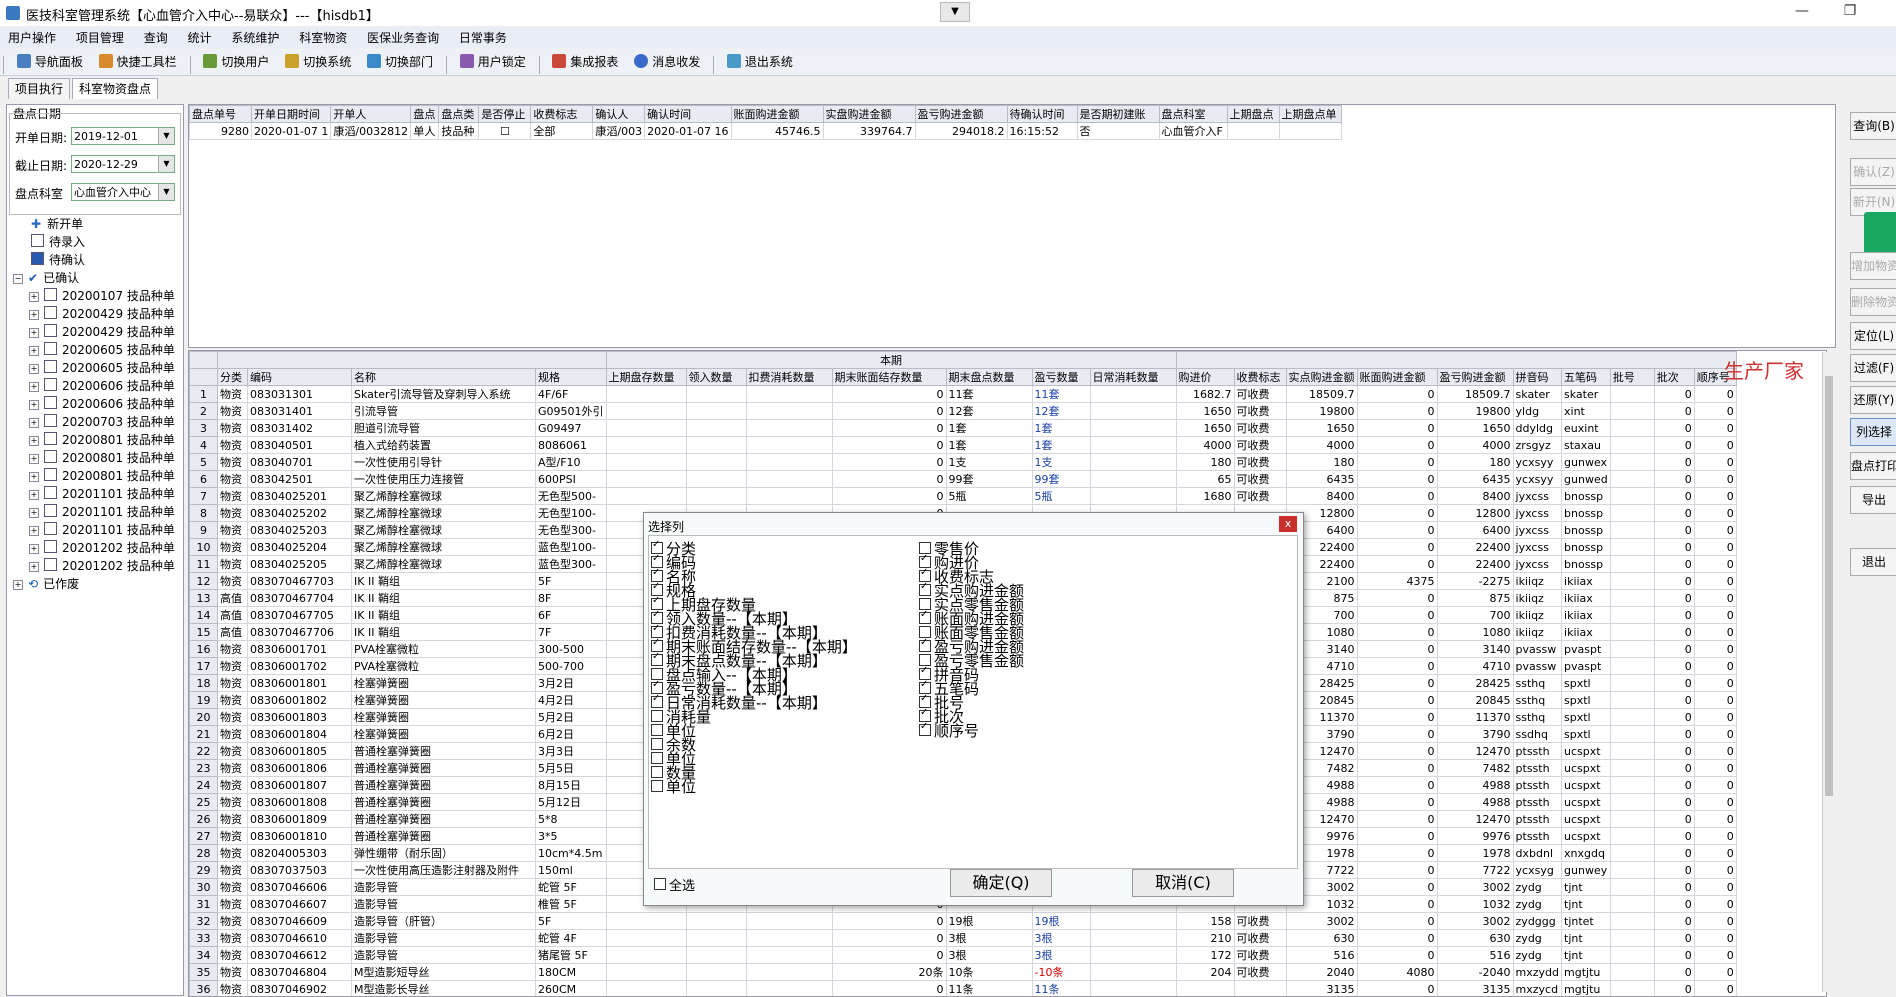  What do you see at coordinates (1873, 562) in the screenshot?
I see `exit-button: 退出` at bounding box center [1873, 562].